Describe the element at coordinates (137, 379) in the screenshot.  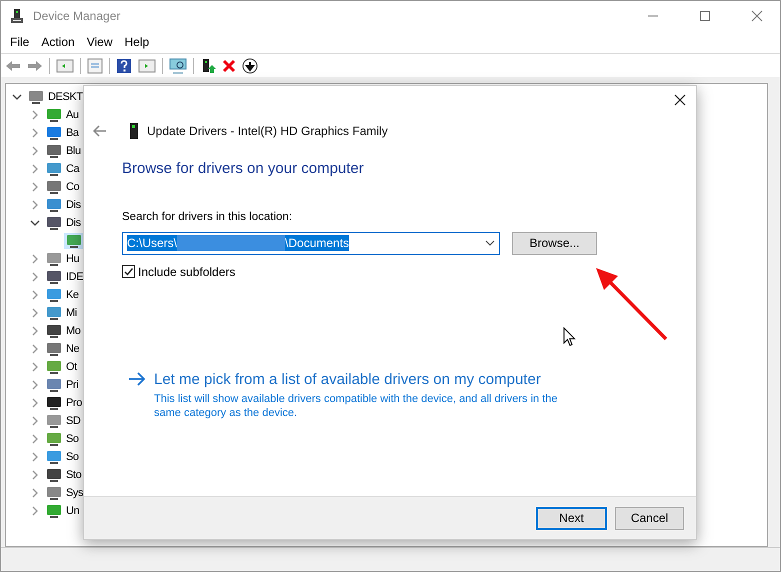
I see `arrow-right-icon` at that location.